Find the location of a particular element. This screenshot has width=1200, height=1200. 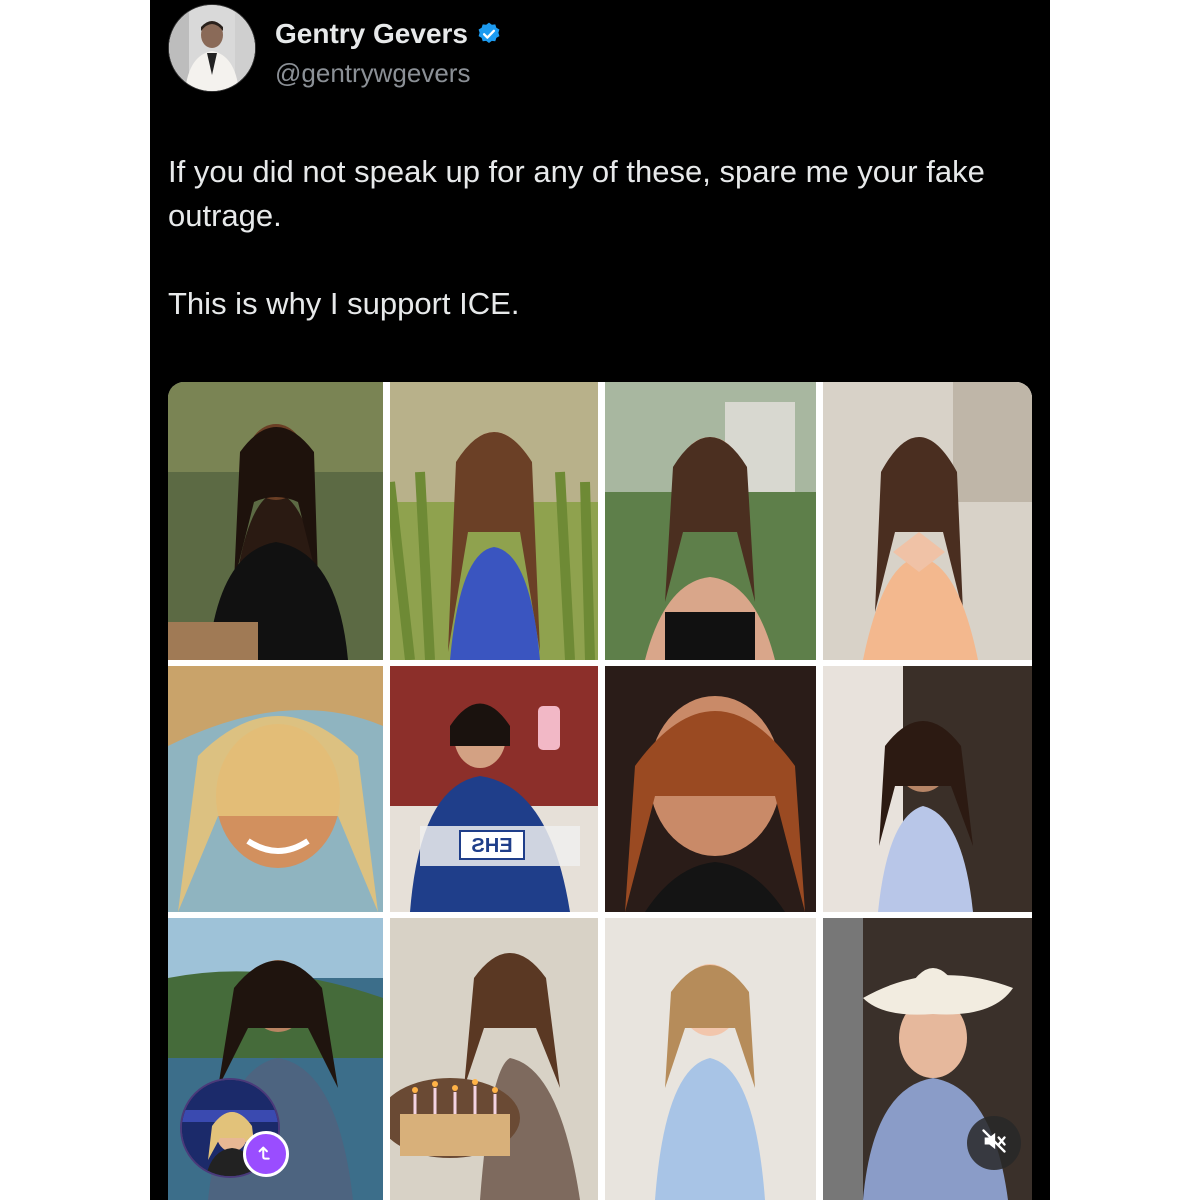

photo-6: EHS is located at coordinates (494, 789).